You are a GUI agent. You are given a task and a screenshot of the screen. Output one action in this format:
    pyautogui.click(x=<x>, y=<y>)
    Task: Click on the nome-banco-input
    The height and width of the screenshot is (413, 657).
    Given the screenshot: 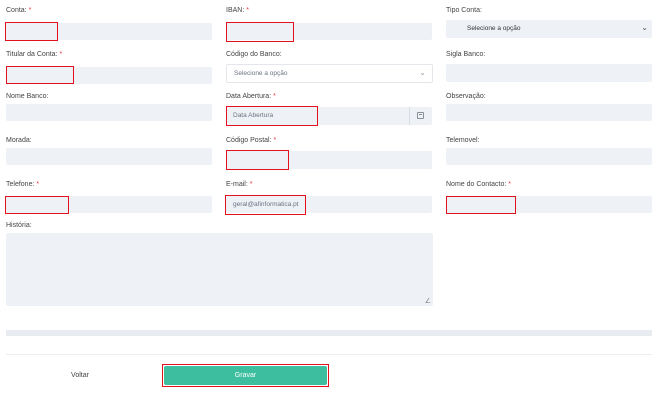 What is the action you would take?
    pyautogui.click(x=109, y=112)
    